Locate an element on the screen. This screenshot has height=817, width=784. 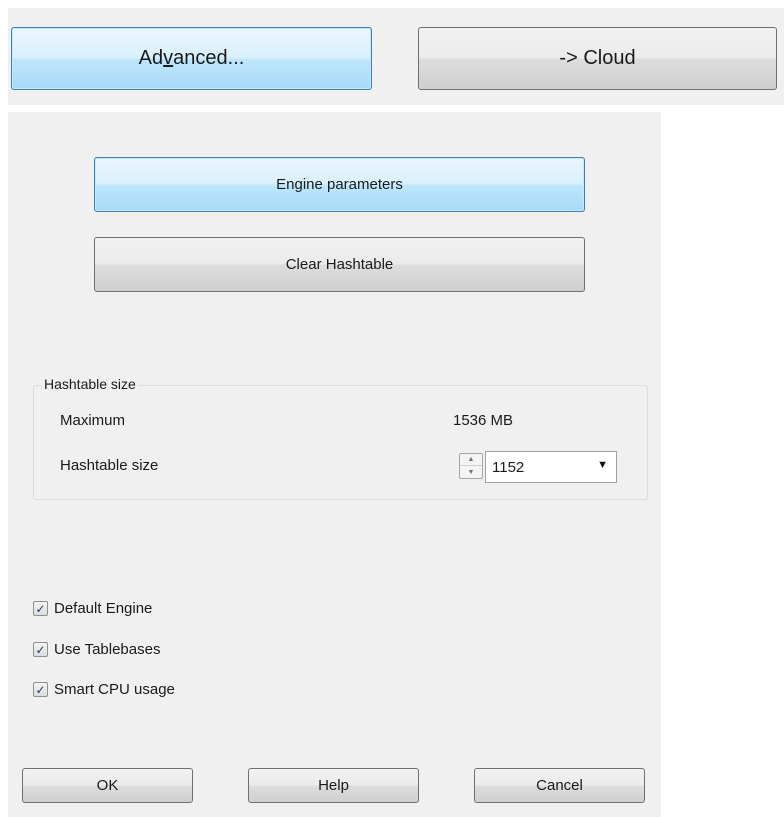
use-tablebases-checkbox-row: ✓ Use Tablebases is located at coordinates (96, 649).